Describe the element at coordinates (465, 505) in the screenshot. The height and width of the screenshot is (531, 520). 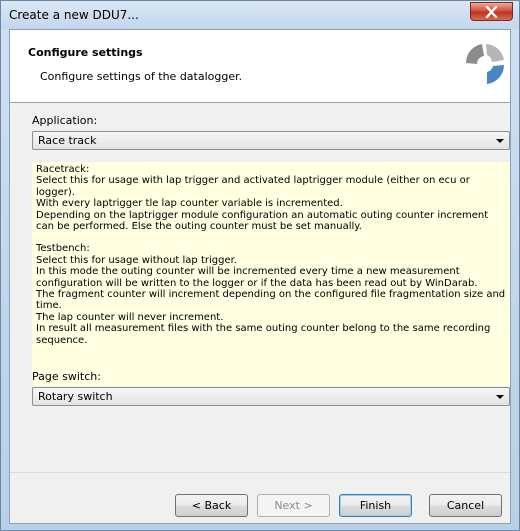
I see `cancel-button: Cancel` at that location.